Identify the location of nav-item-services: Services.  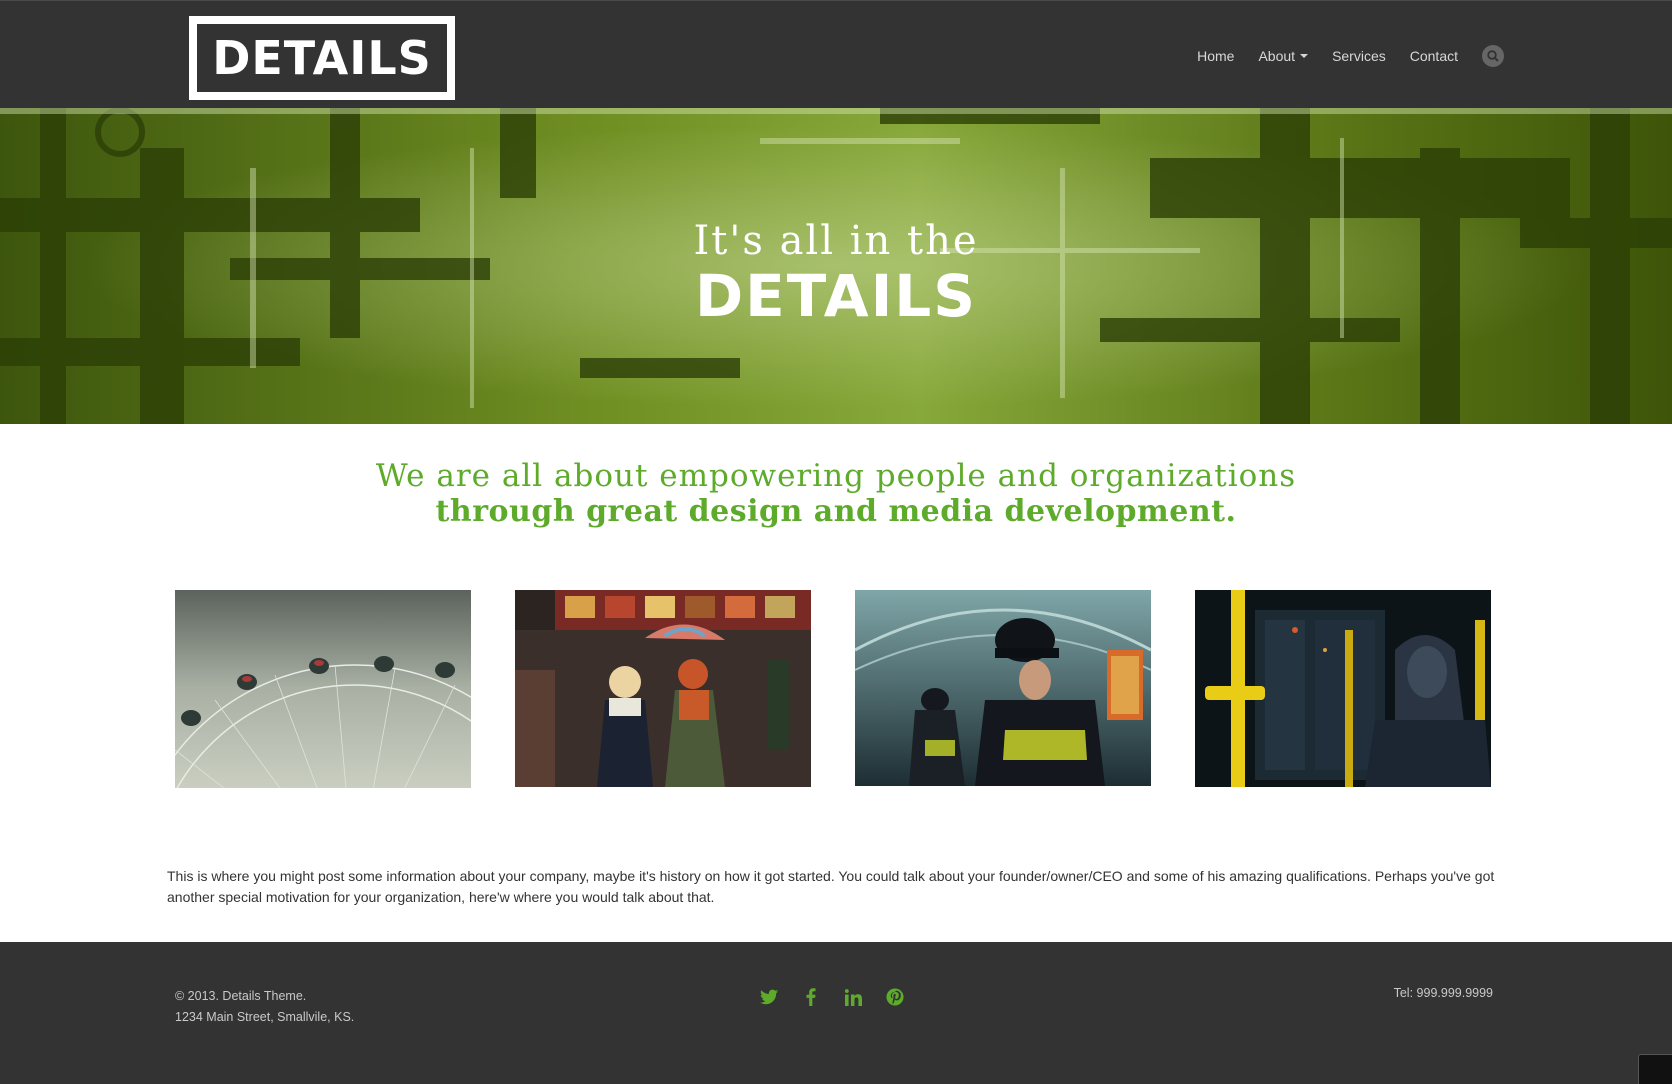
(1359, 56).